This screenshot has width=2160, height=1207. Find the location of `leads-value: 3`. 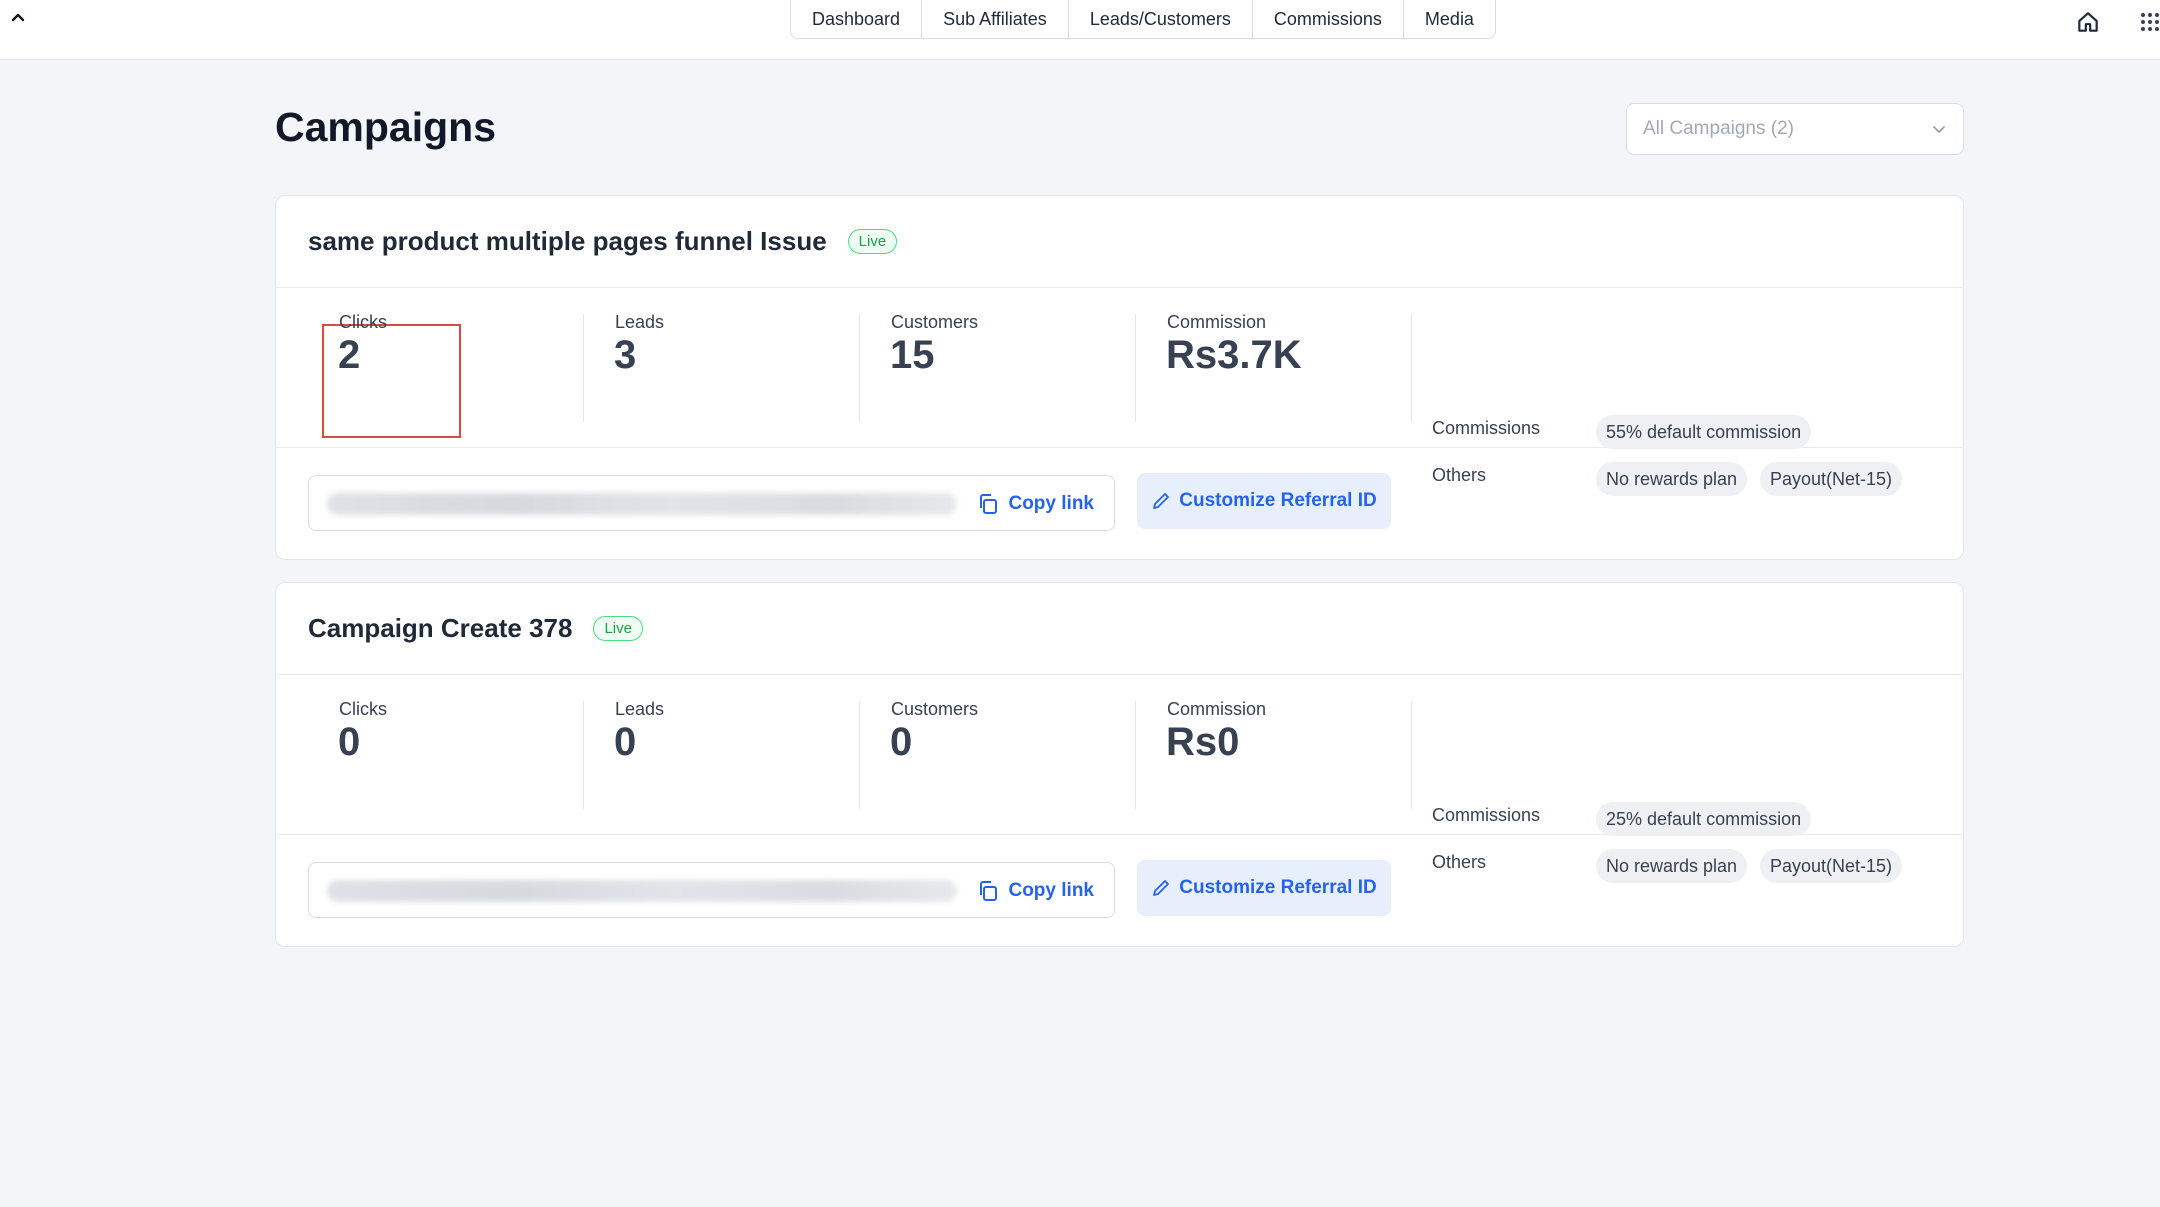

leads-value: 3 is located at coordinates (625, 355).